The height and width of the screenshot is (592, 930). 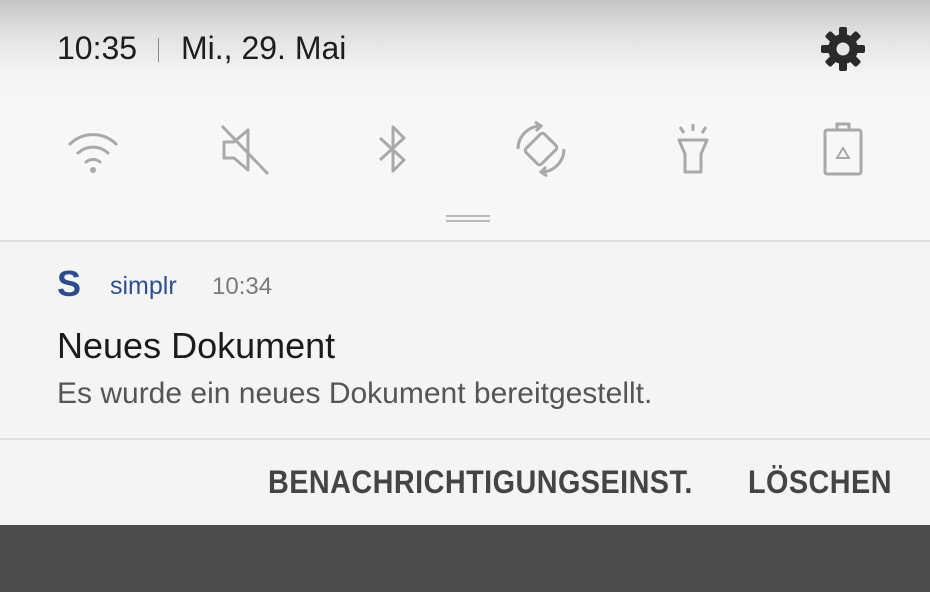 I want to click on flashlight-icon, so click(x=693, y=149).